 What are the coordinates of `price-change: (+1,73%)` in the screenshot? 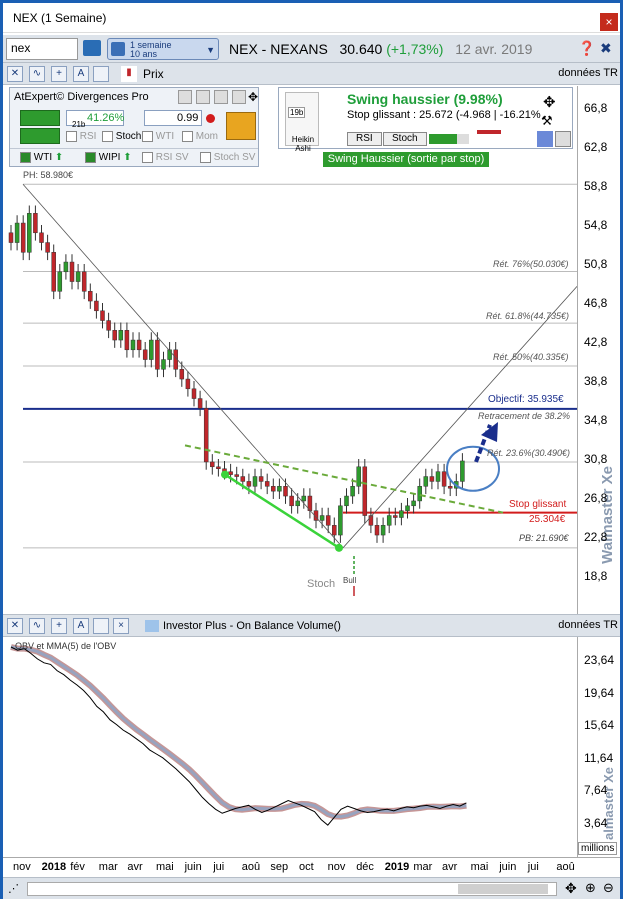 It's located at (415, 49).